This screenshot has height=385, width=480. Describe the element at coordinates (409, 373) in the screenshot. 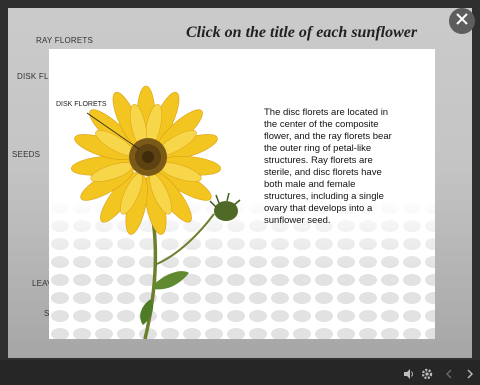

I see `volume-button` at that location.